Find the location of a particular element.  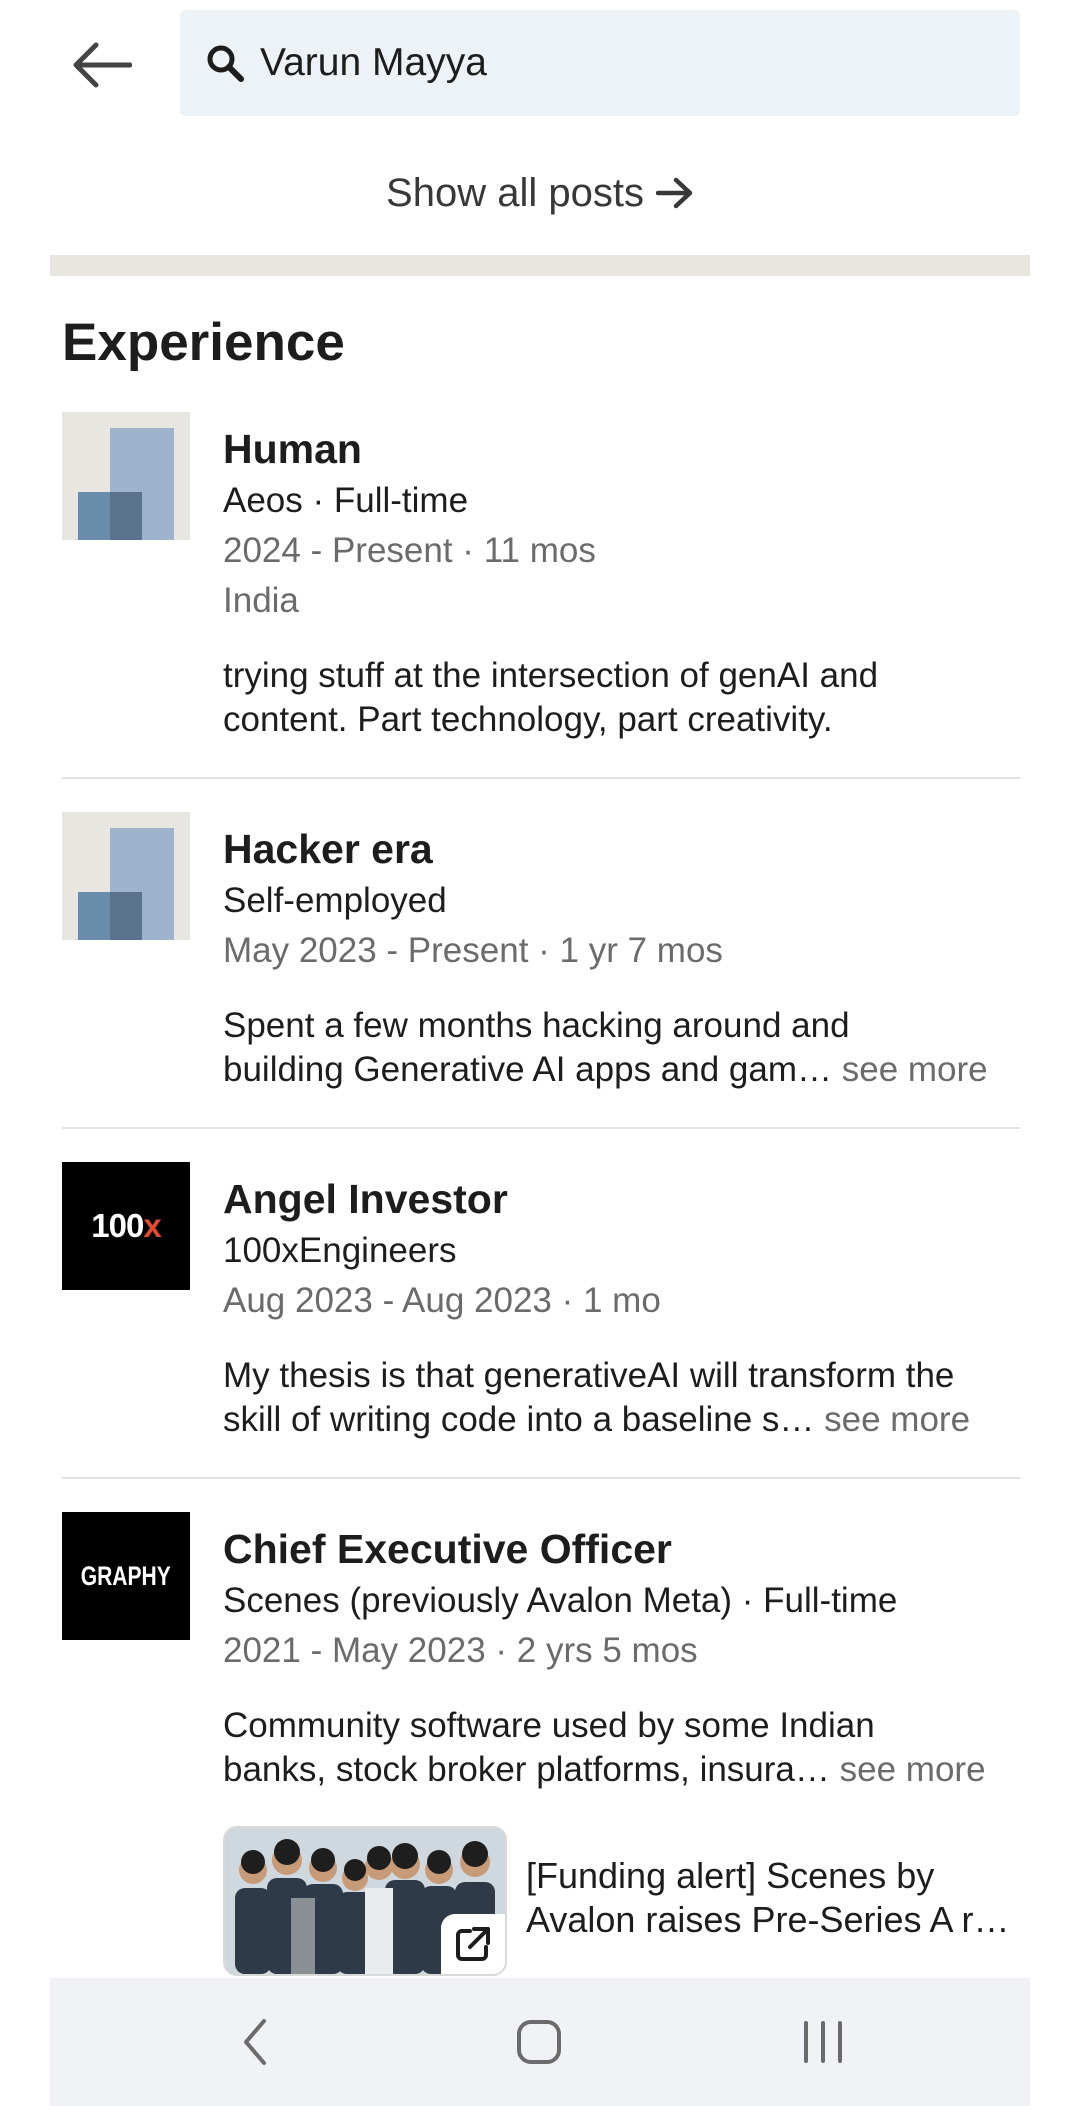

experience-dates: May 2023 - Present · 1 yr 7 mos is located at coordinates (473, 950).